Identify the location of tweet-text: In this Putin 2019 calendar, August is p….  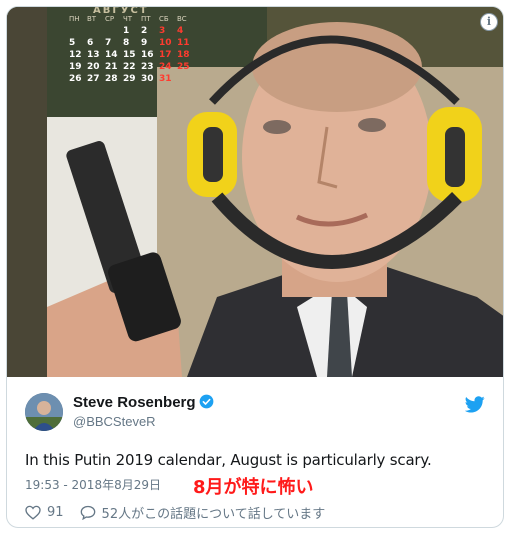
(228, 460).